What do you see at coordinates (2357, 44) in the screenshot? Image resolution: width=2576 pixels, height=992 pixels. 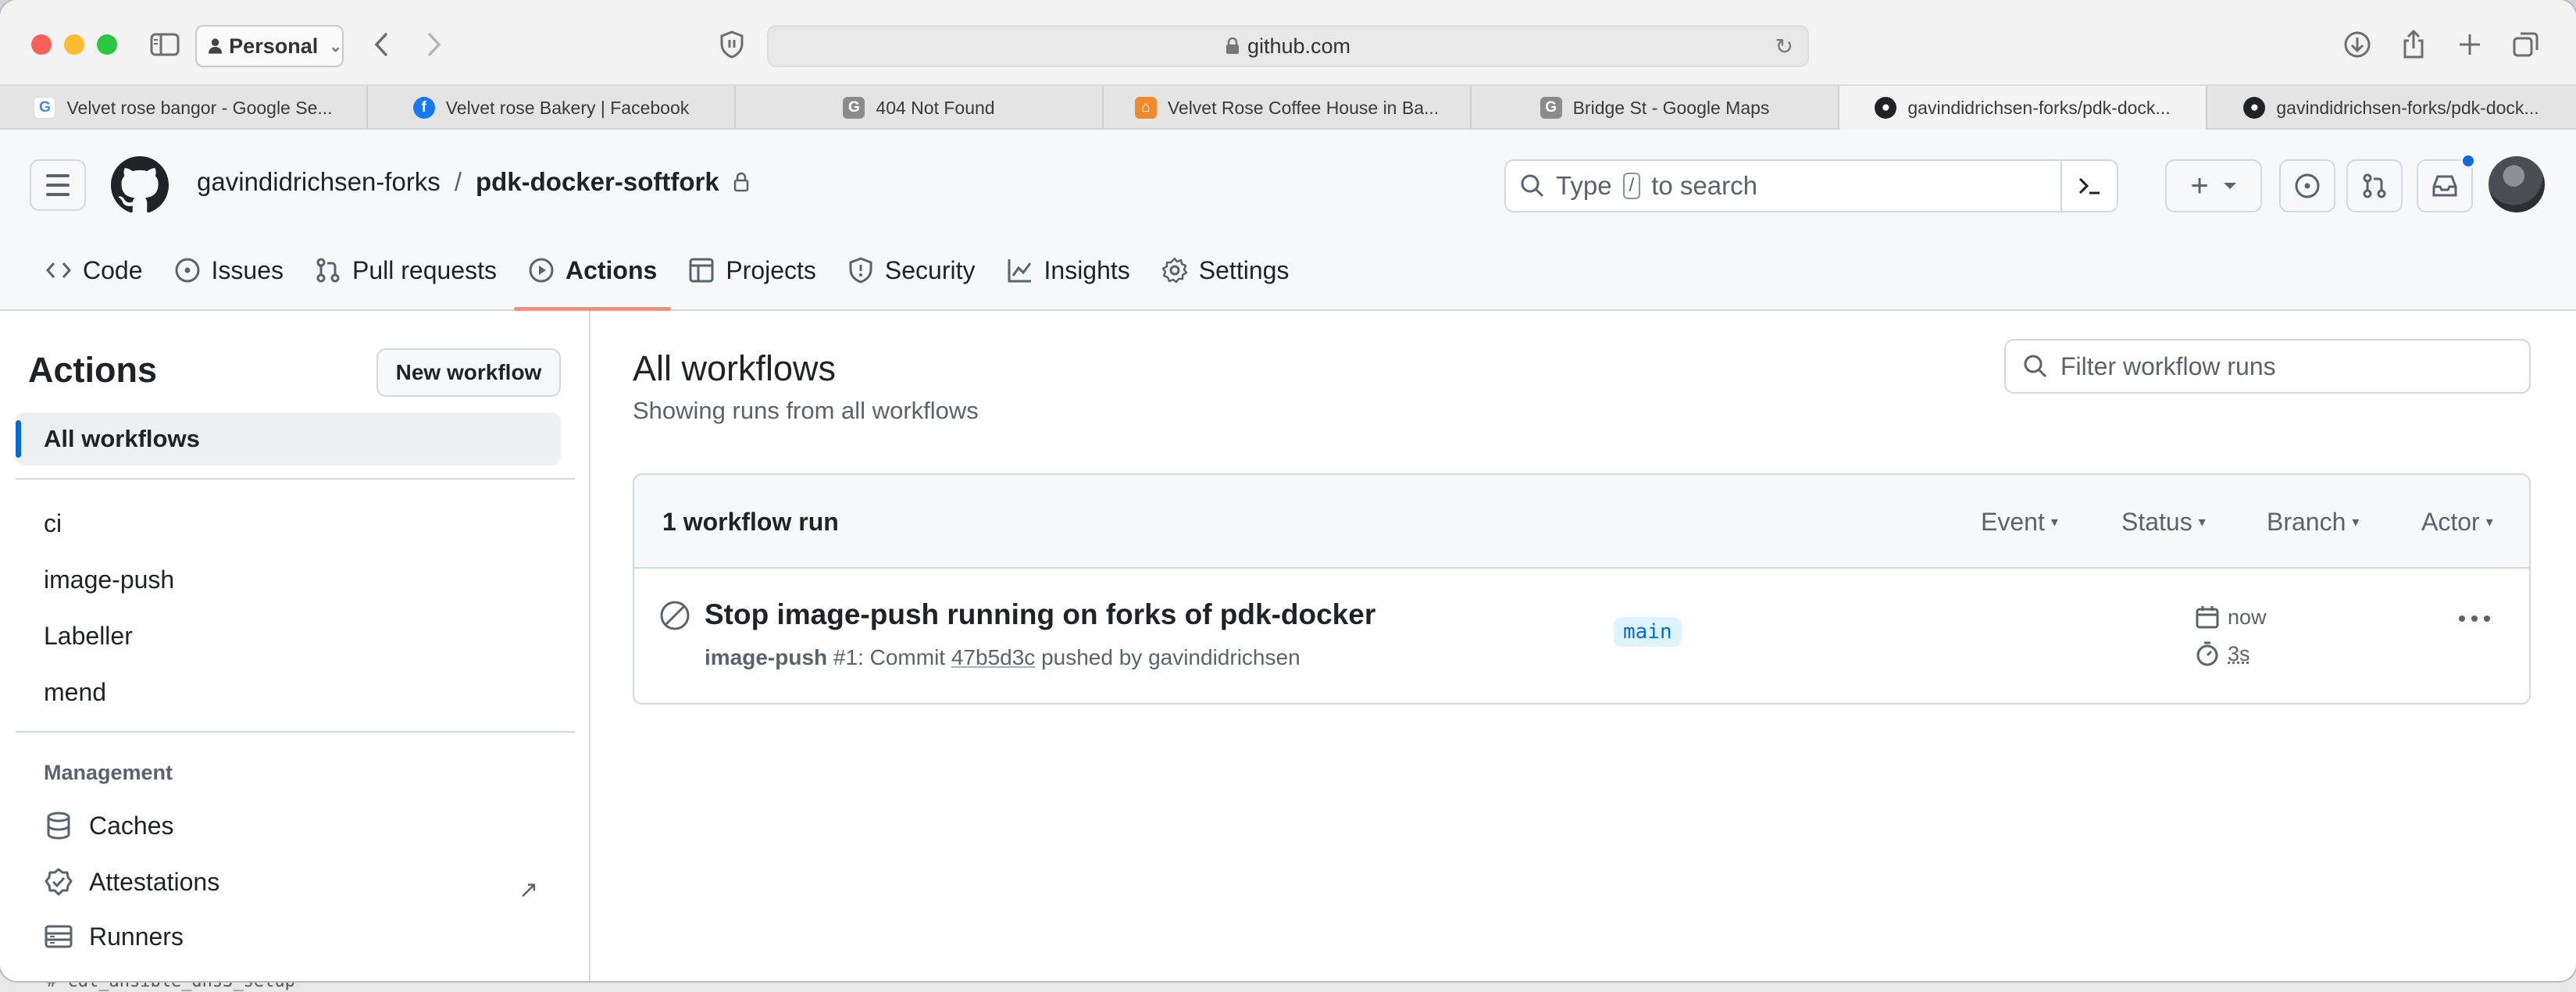 I see `downloads-icon` at bounding box center [2357, 44].